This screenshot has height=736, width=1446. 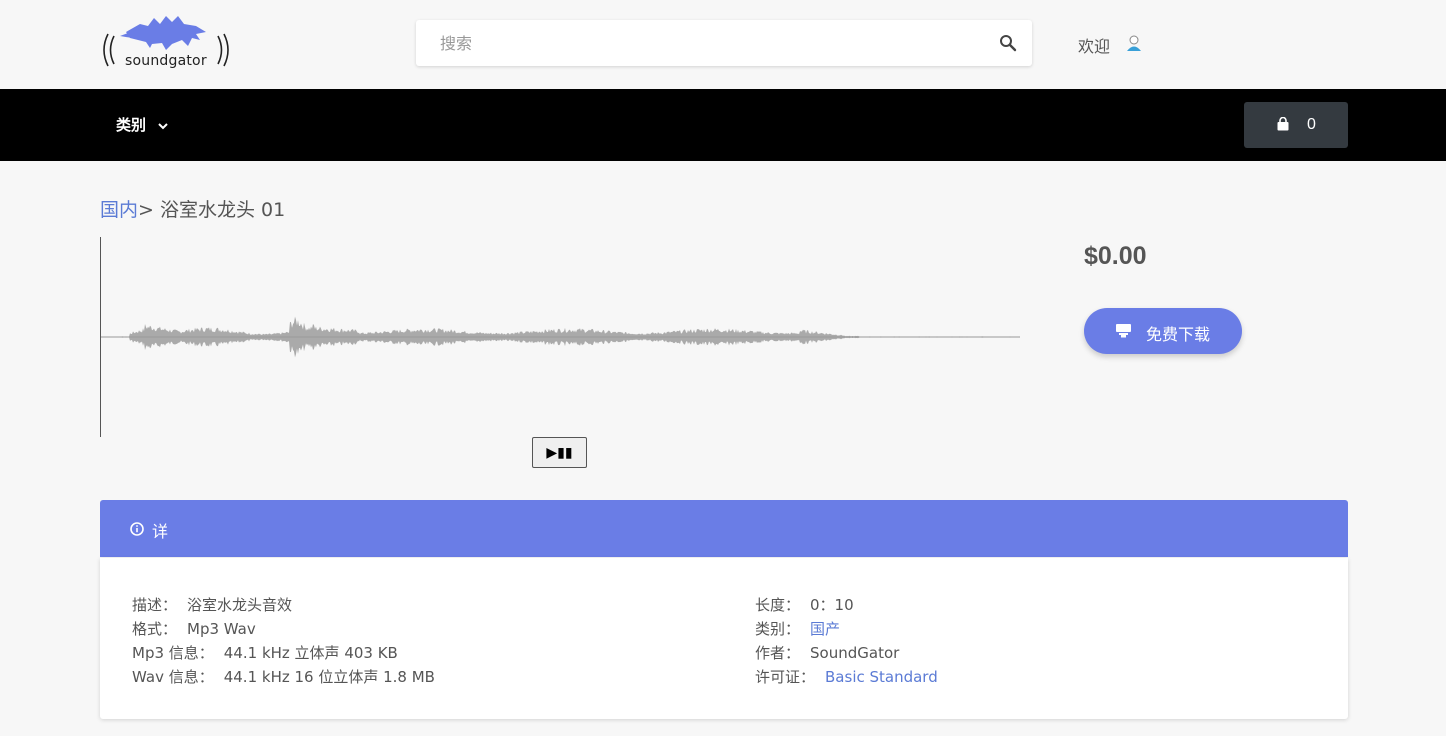 I want to click on detail-value: 0：10, so click(x=832, y=605).